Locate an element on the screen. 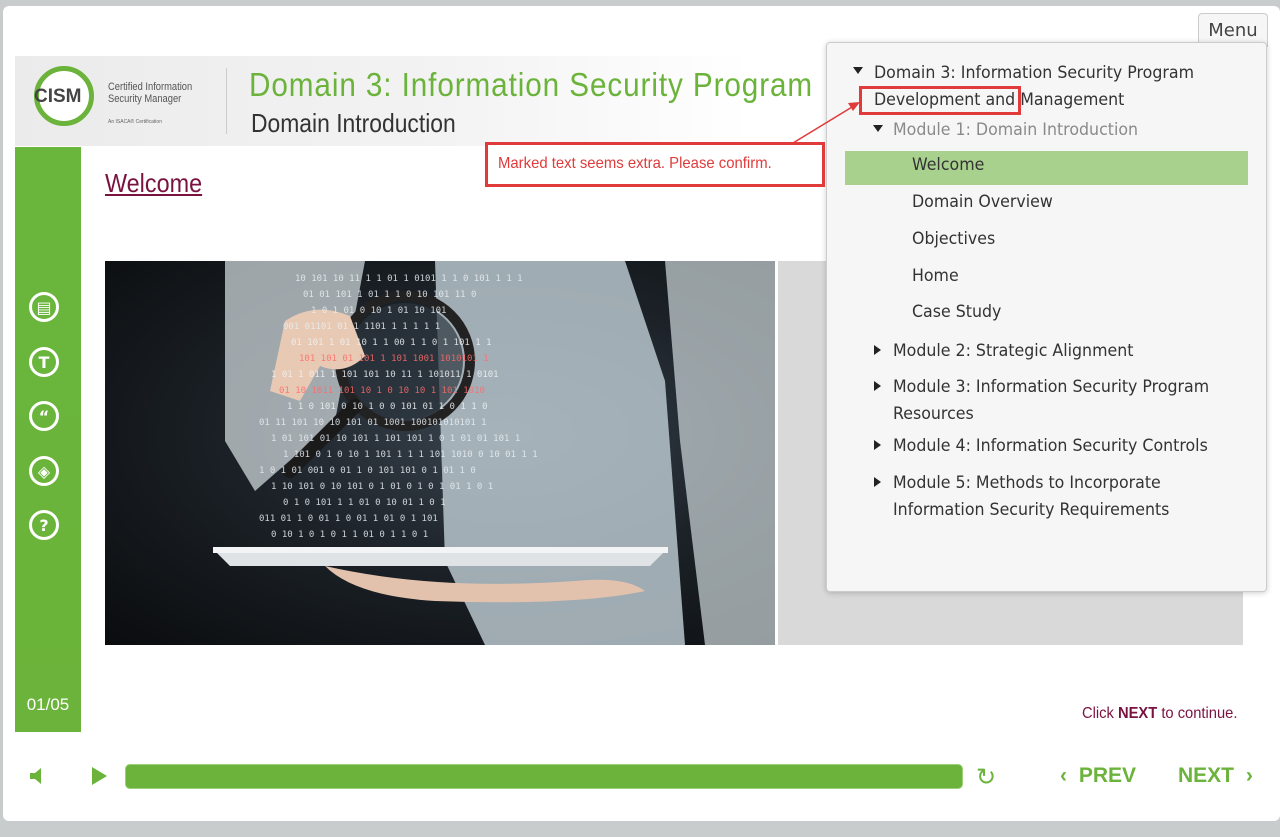 The image size is (1280, 837). left-toolbar is located at coordinates (48, 439).